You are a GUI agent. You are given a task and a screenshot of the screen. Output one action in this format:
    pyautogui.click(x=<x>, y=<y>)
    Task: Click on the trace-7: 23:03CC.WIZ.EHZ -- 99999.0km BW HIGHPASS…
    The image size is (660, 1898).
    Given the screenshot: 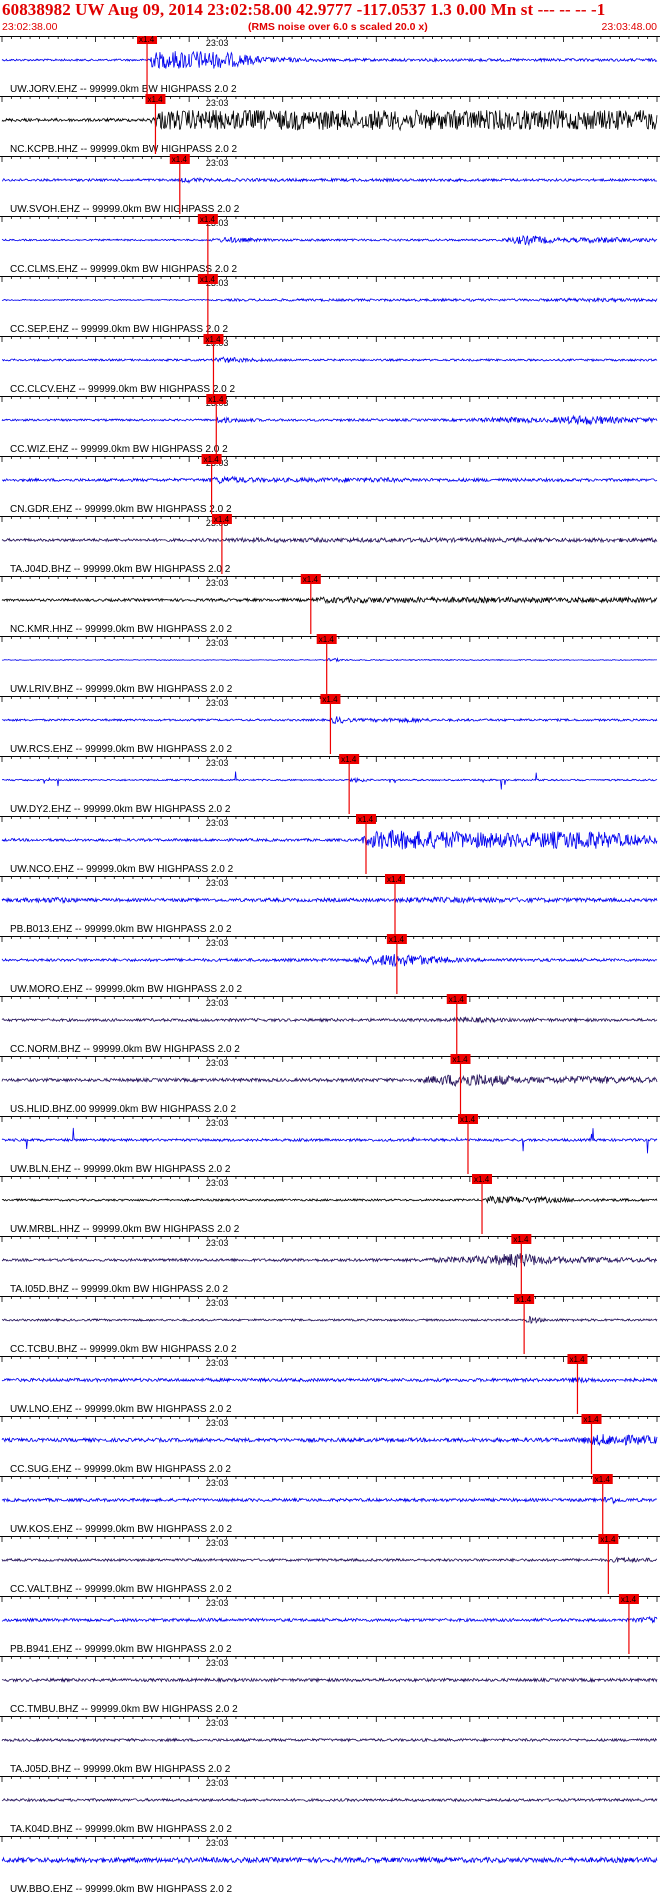 What is the action you would take?
    pyautogui.click(x=330, y=424)
    